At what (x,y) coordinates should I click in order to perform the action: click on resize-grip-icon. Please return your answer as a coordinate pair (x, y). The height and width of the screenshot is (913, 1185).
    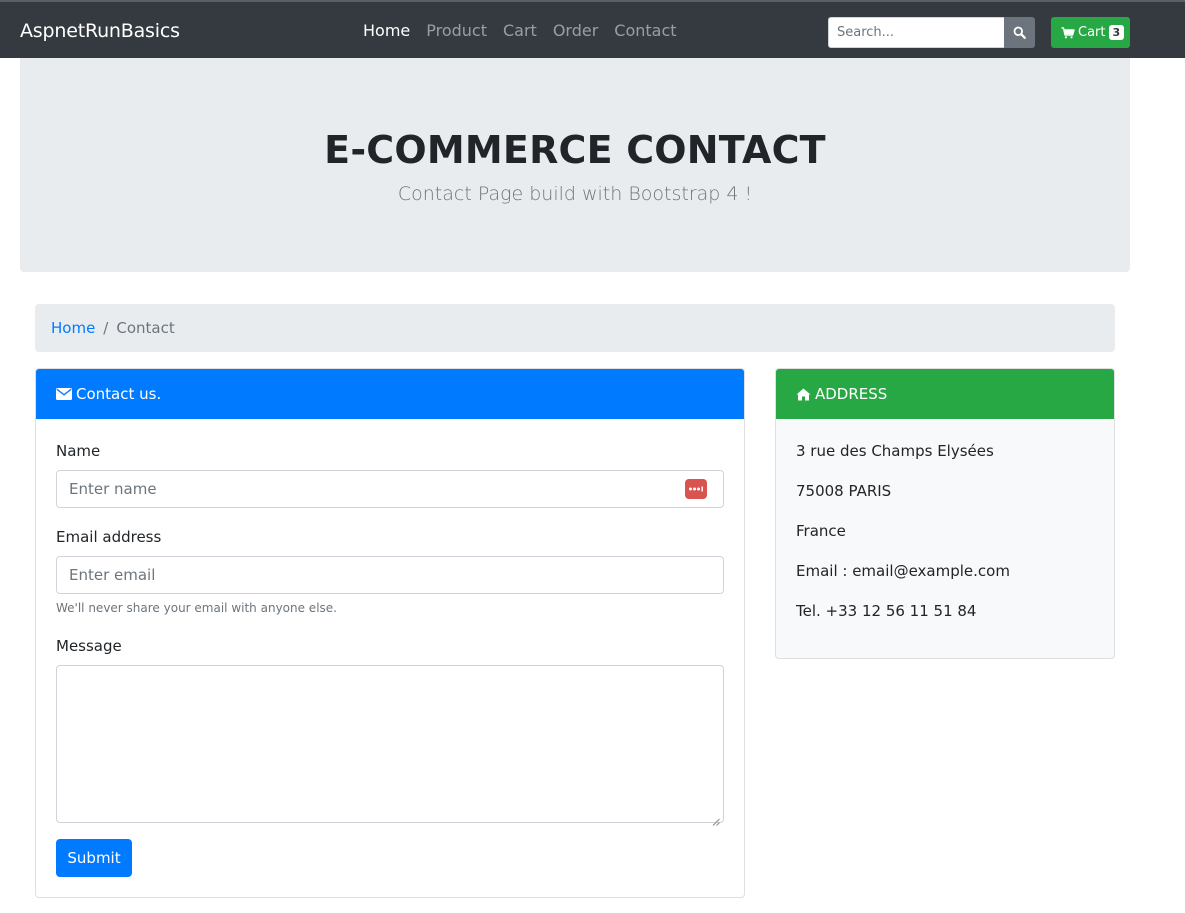
    Looking at the image, I should click on (716, 818).